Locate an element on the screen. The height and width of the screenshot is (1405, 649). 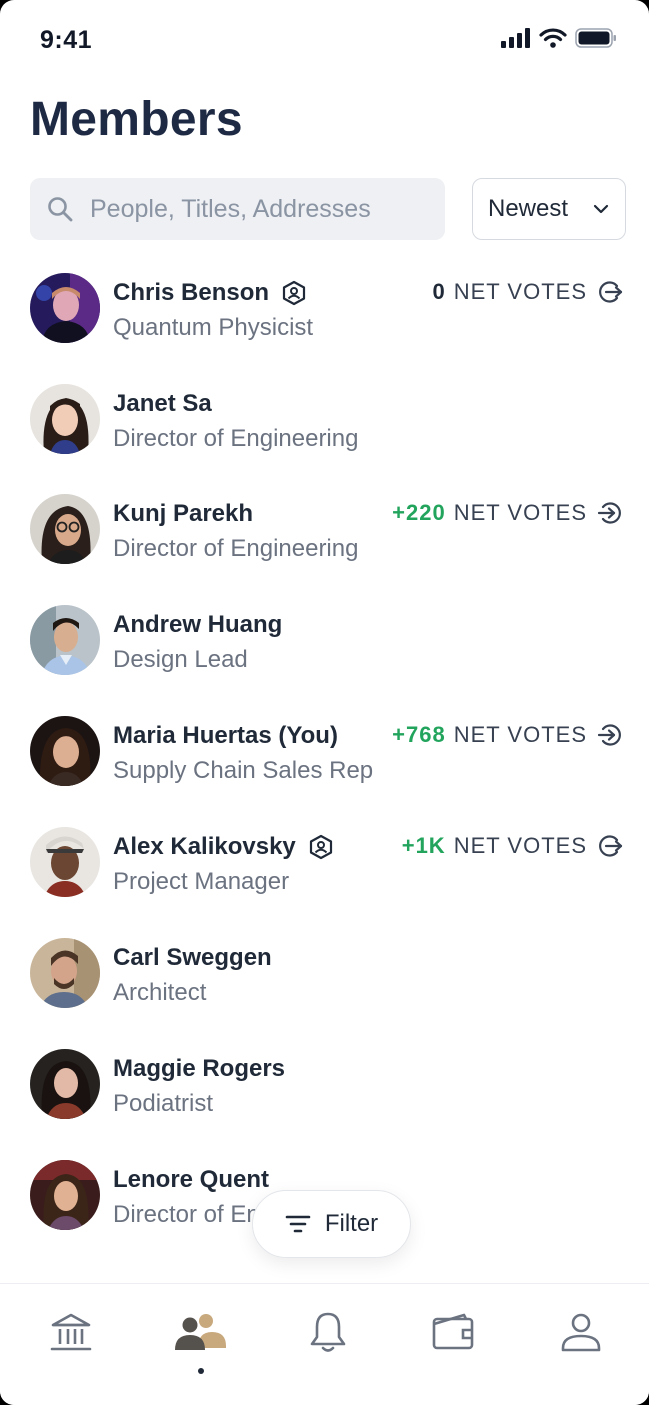
sort-selected: Newest is located at coordinates (528, 208).